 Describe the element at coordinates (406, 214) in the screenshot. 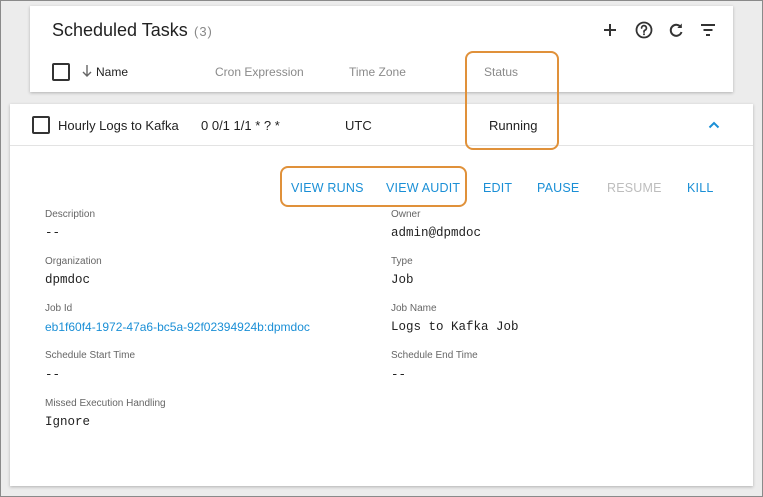

I see `owner-label: Owner` at that location.